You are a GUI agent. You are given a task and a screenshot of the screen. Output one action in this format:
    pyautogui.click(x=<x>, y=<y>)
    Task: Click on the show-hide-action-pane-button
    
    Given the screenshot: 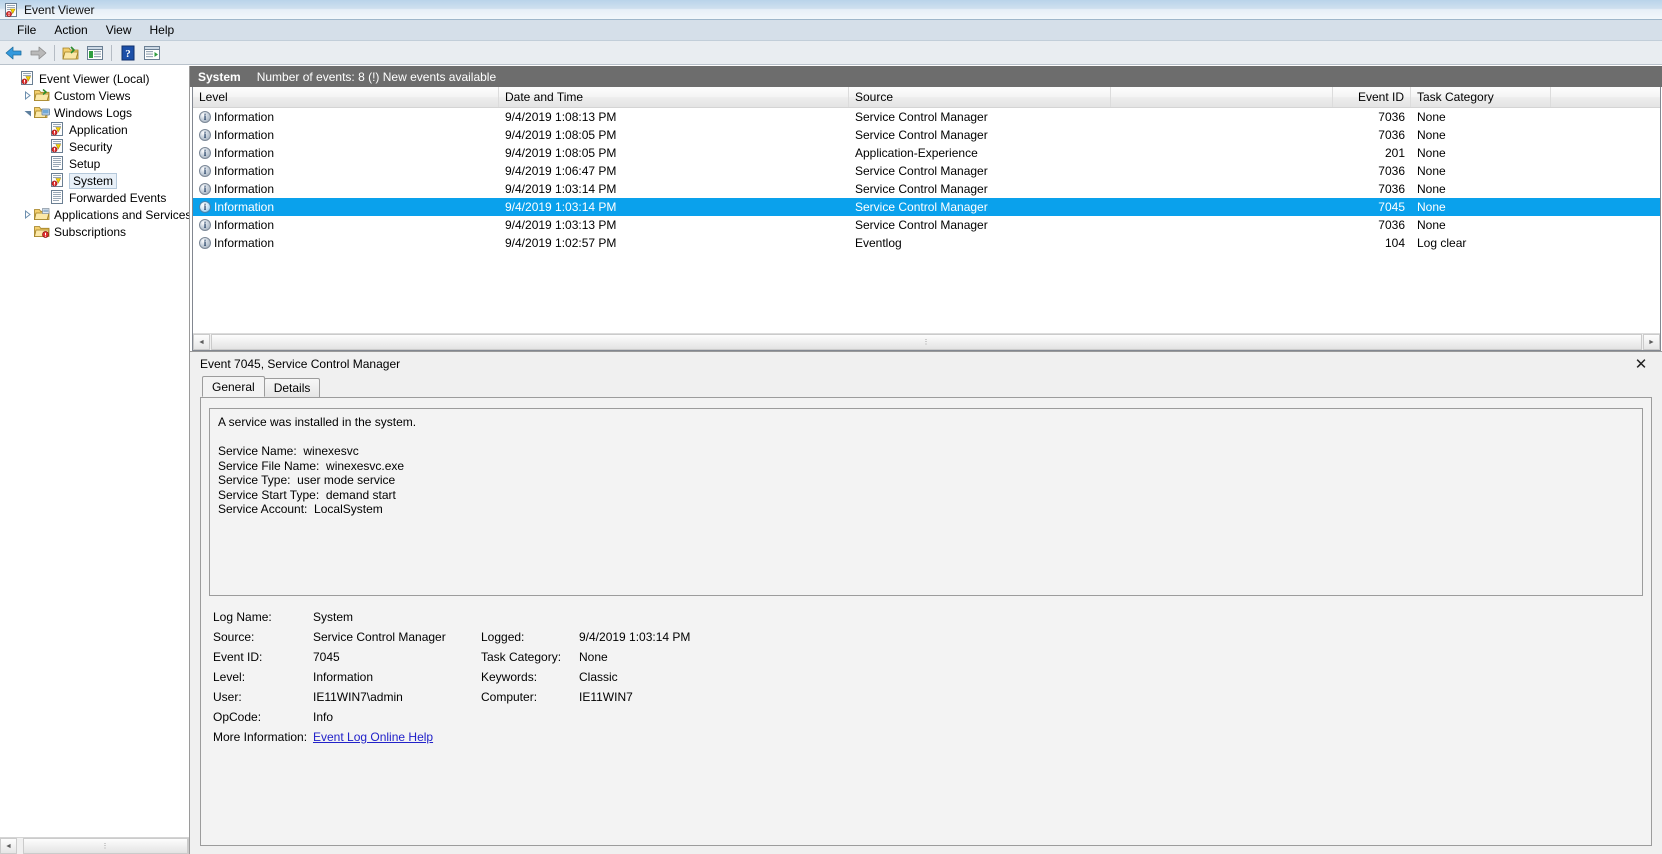 What is the action you would take?
    pyautogui.click(x=152, y=52)
    